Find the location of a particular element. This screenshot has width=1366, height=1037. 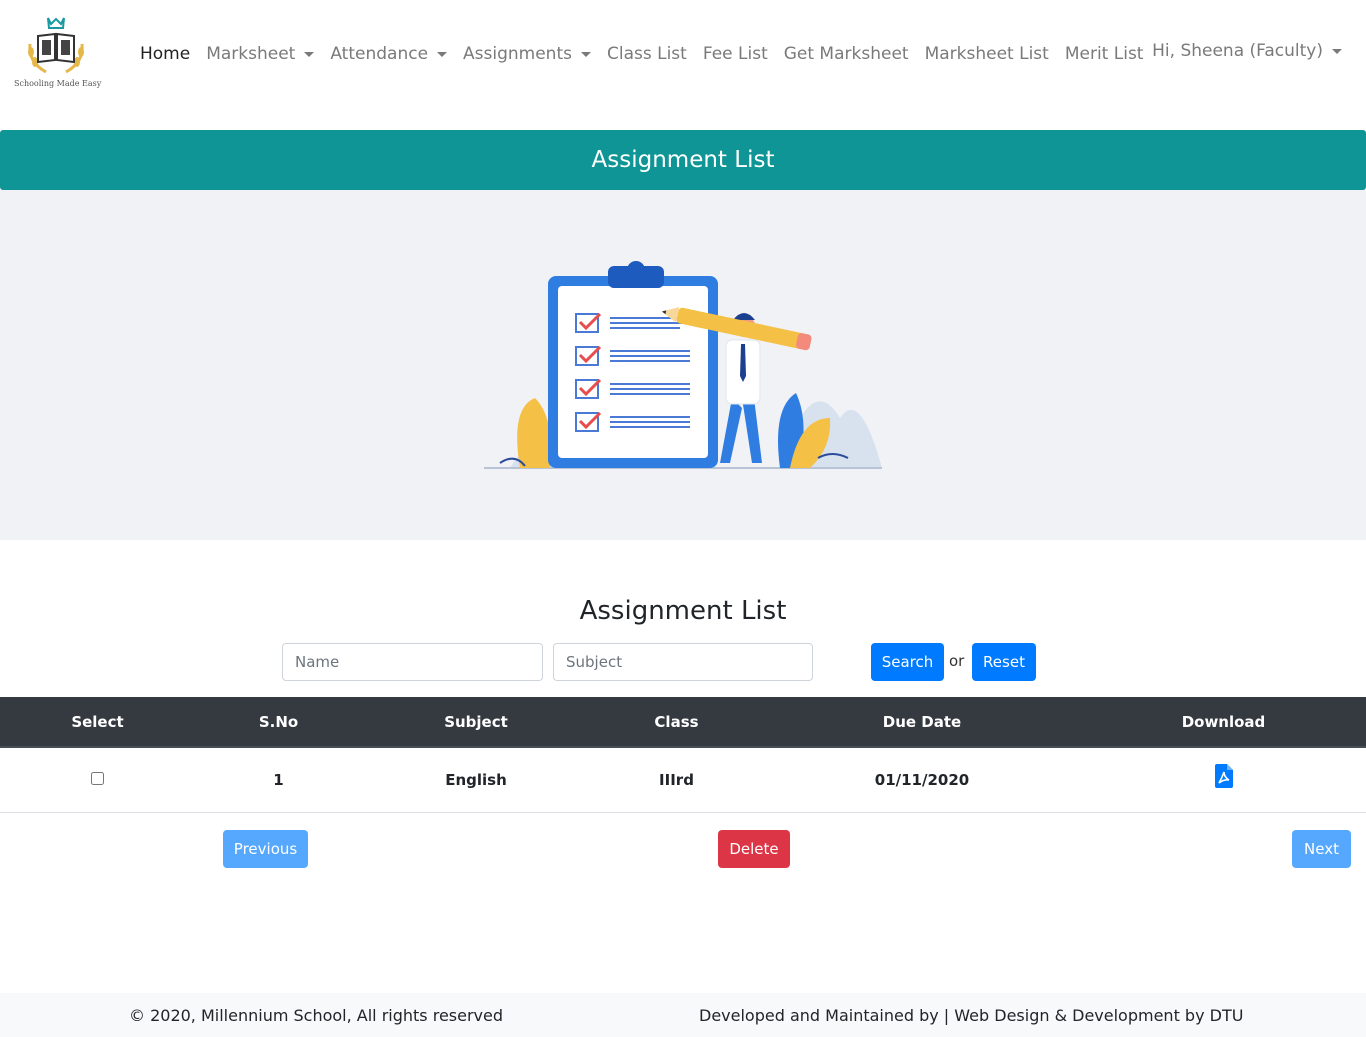

banner-title: Assignment List is located at coordinates (683, 160).